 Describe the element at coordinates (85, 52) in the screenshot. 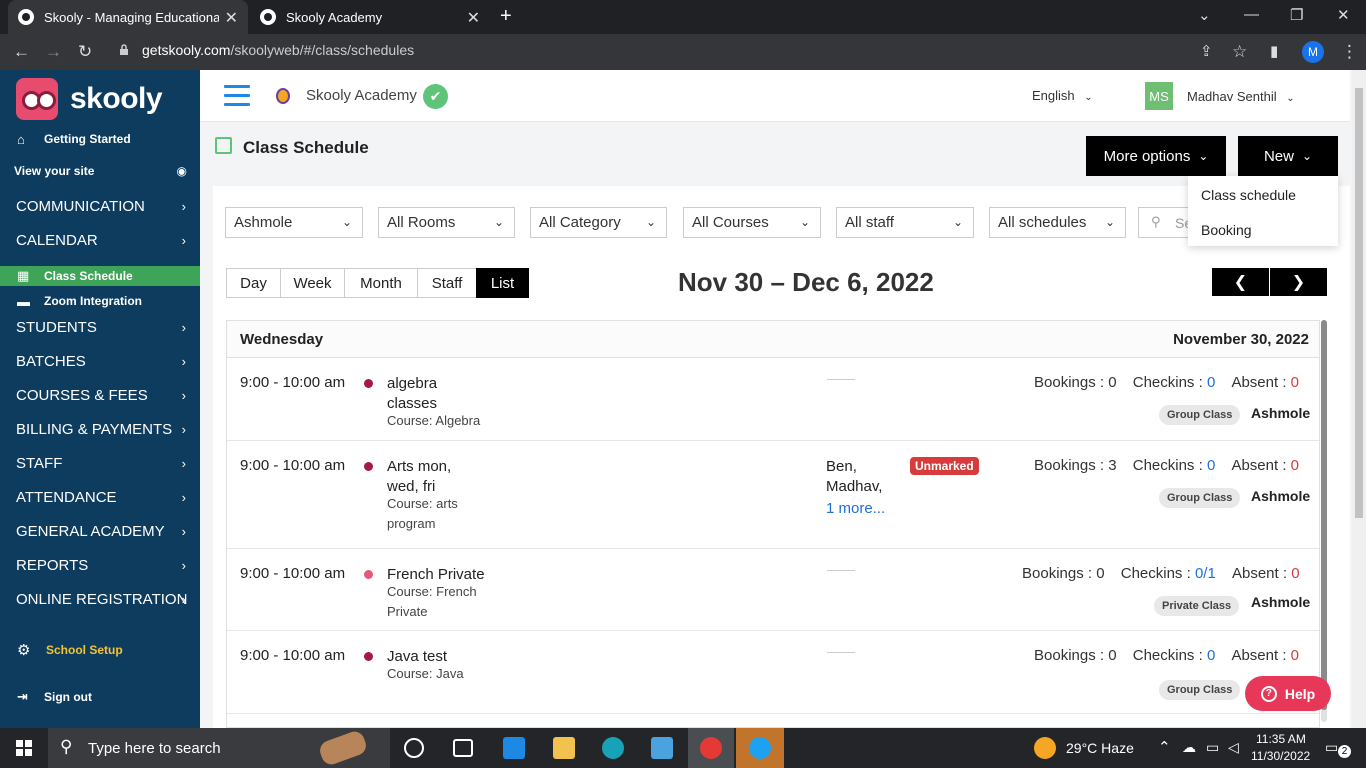

I see `reload-icon: ↻` at that location.